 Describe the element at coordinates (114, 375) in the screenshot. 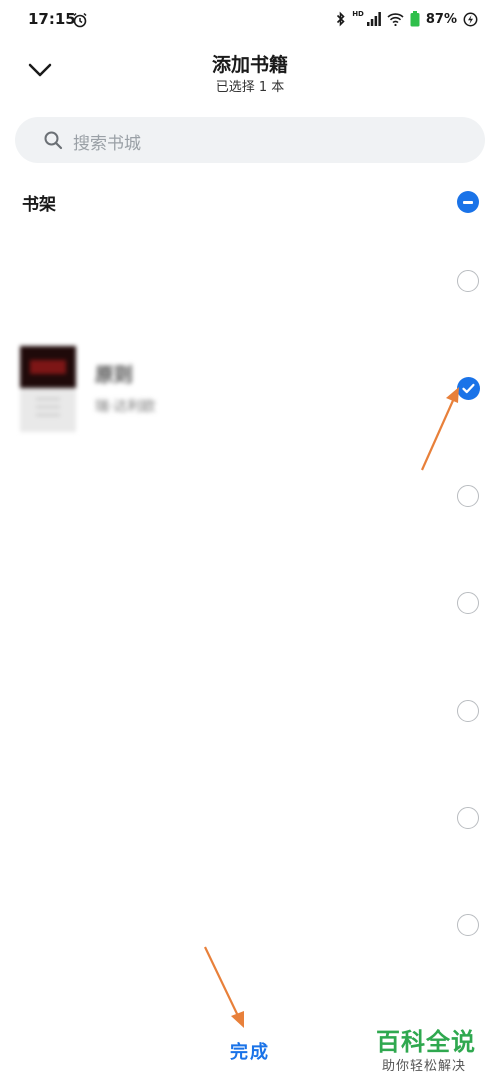

I see `book-title: 原则` at that location.